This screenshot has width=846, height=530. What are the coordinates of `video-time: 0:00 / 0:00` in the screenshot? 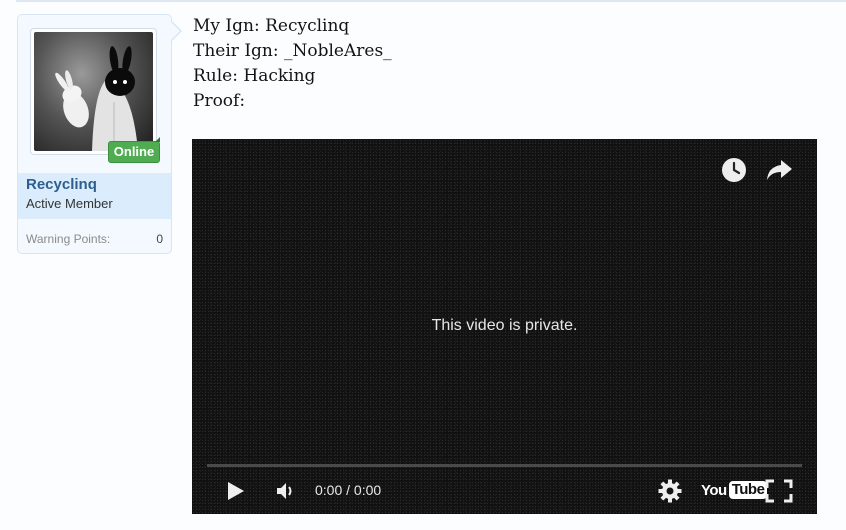 It's located at (348, 490).